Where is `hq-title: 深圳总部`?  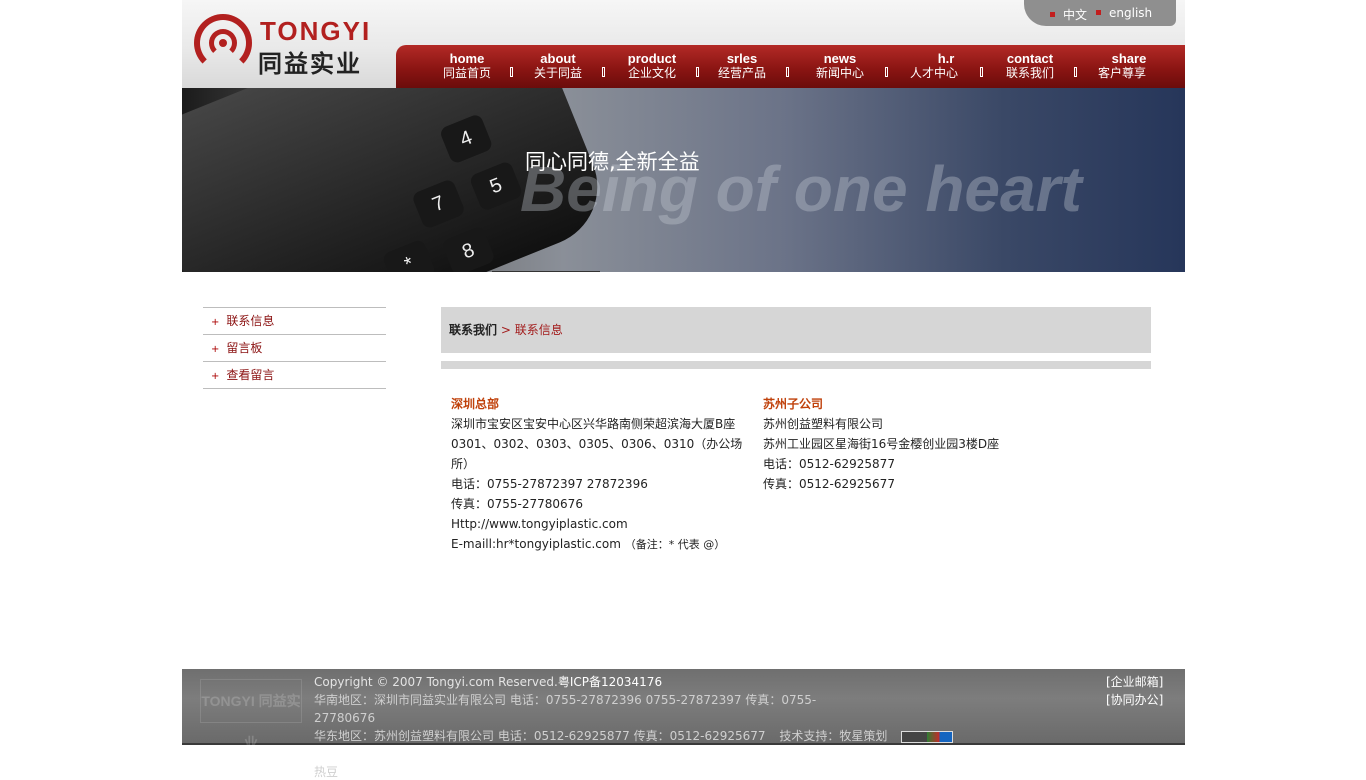 hq-title: 深圳总部 is located at coordinates (475, 404).